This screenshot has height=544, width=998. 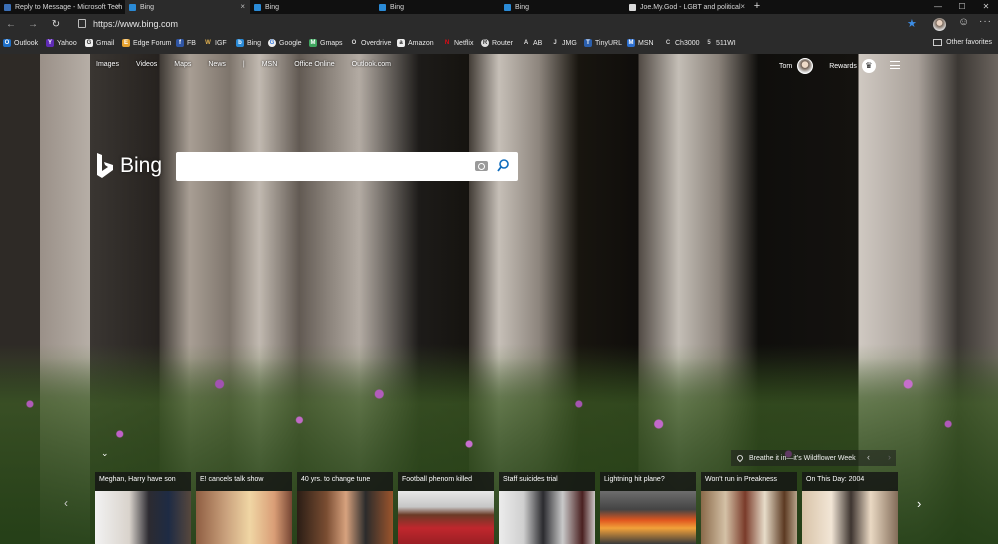 What do you see at coordinates (401, 43) in the screenshot?
I see `amazon-icon: a` at bounding box center [401, 43].